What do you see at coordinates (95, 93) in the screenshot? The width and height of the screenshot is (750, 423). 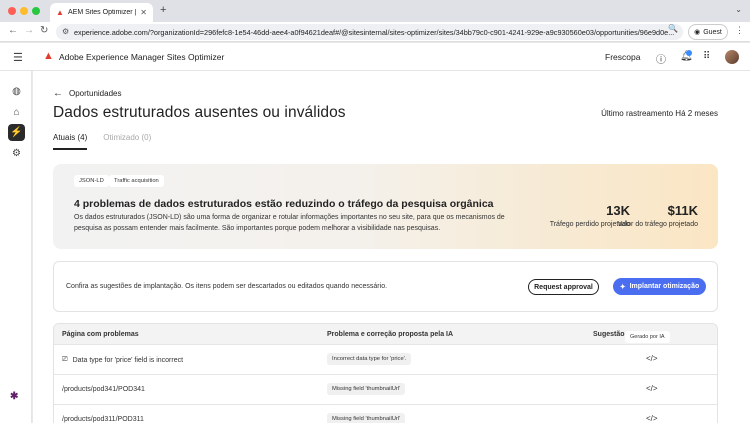 I see `back-label: Oportunidades` at bounding box center [95, 93].